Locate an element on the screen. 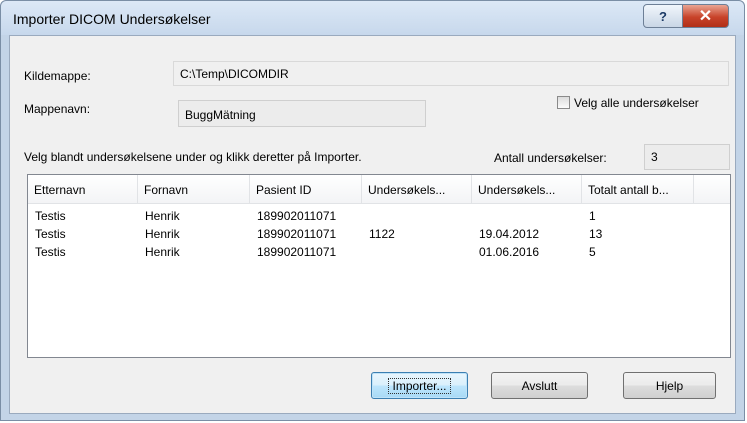  source-folder-label: Kildemappe: is located at coordinates (57, 76).